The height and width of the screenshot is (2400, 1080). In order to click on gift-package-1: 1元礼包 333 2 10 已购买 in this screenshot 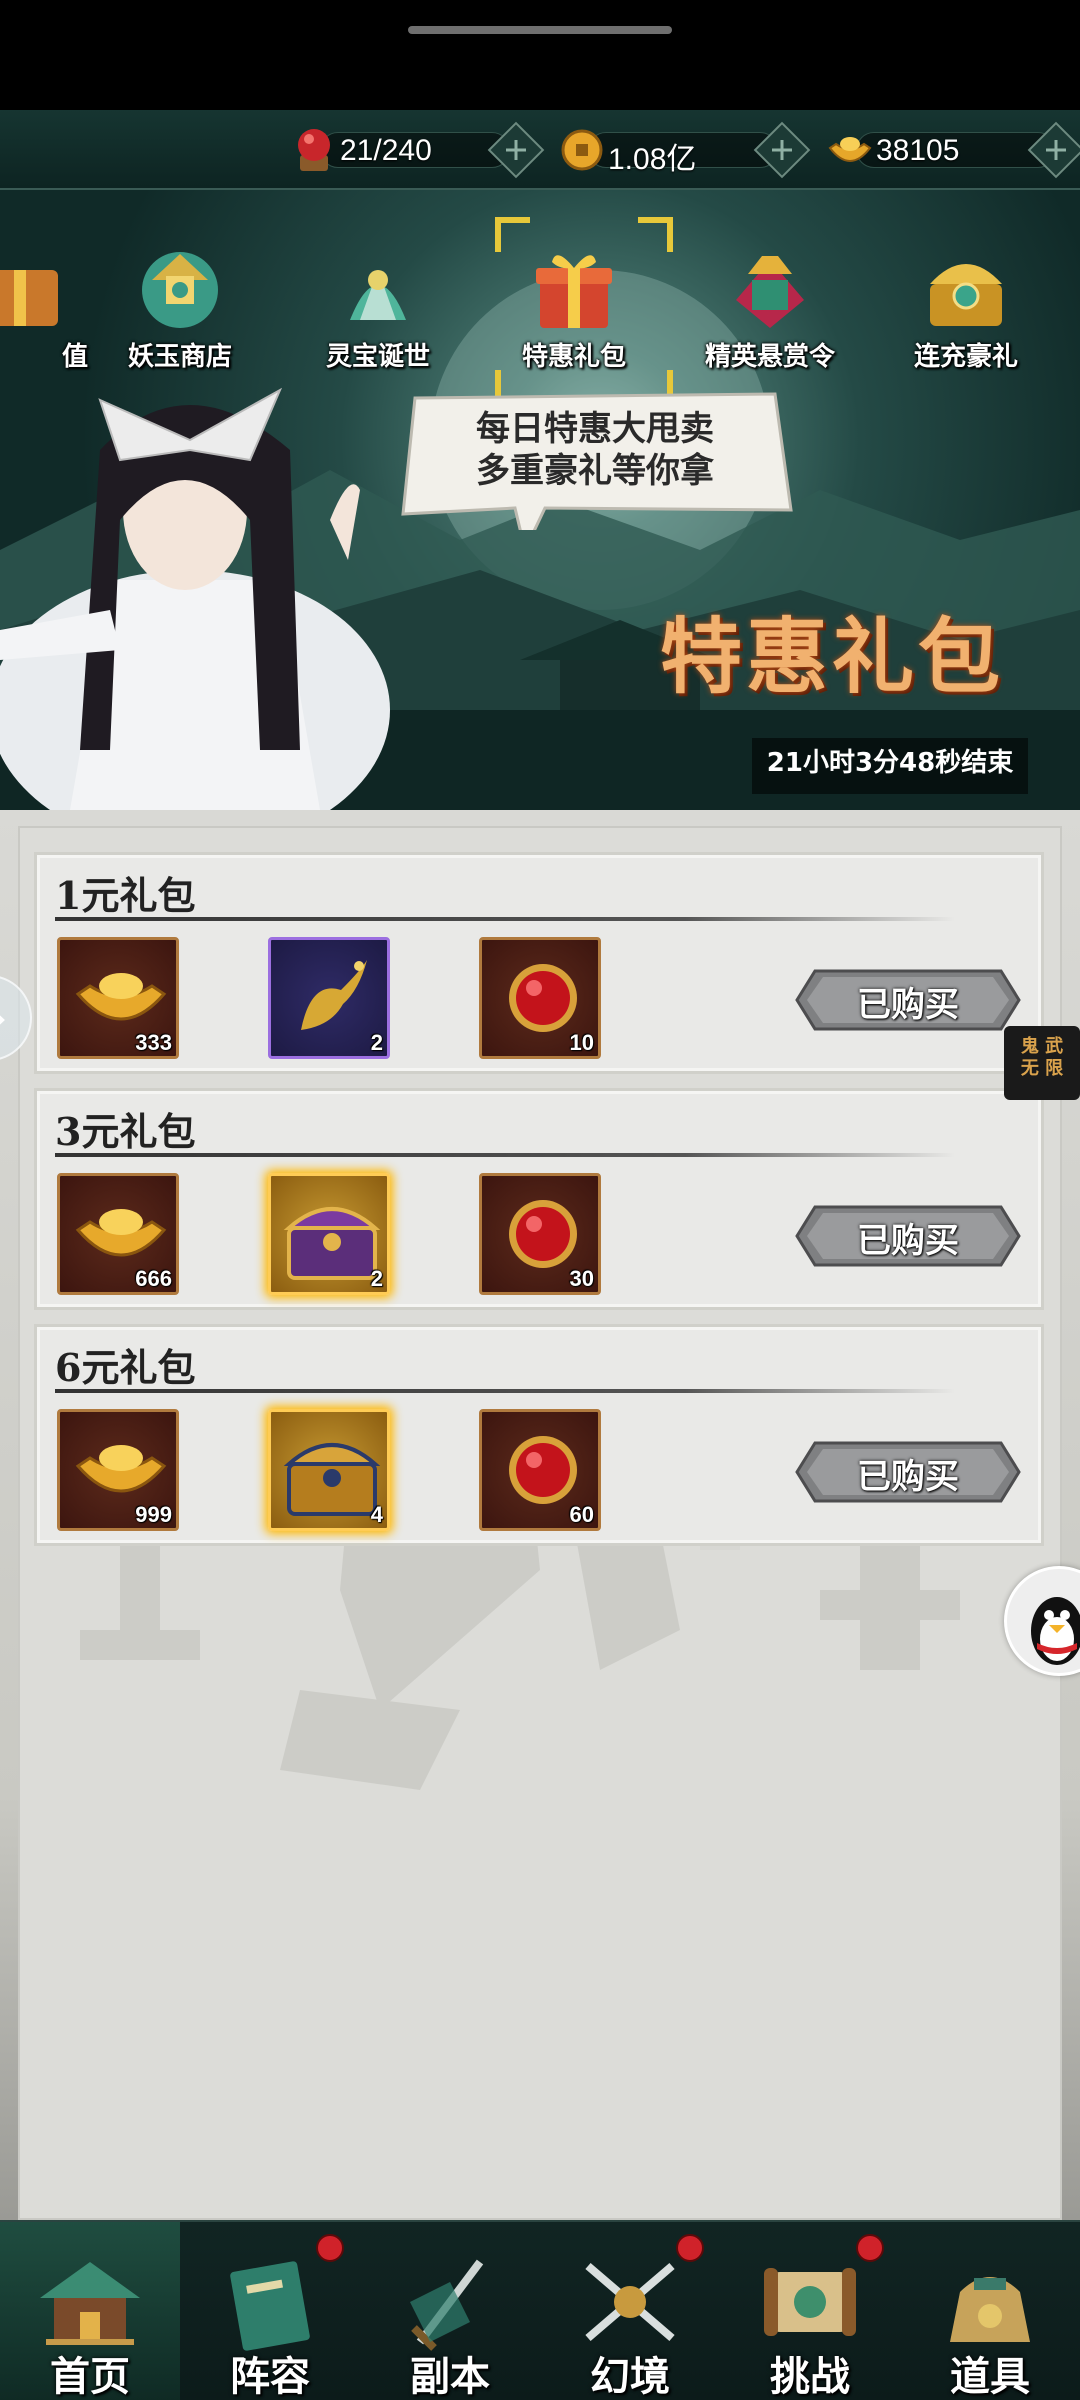, I will do `click(539, 963)`.